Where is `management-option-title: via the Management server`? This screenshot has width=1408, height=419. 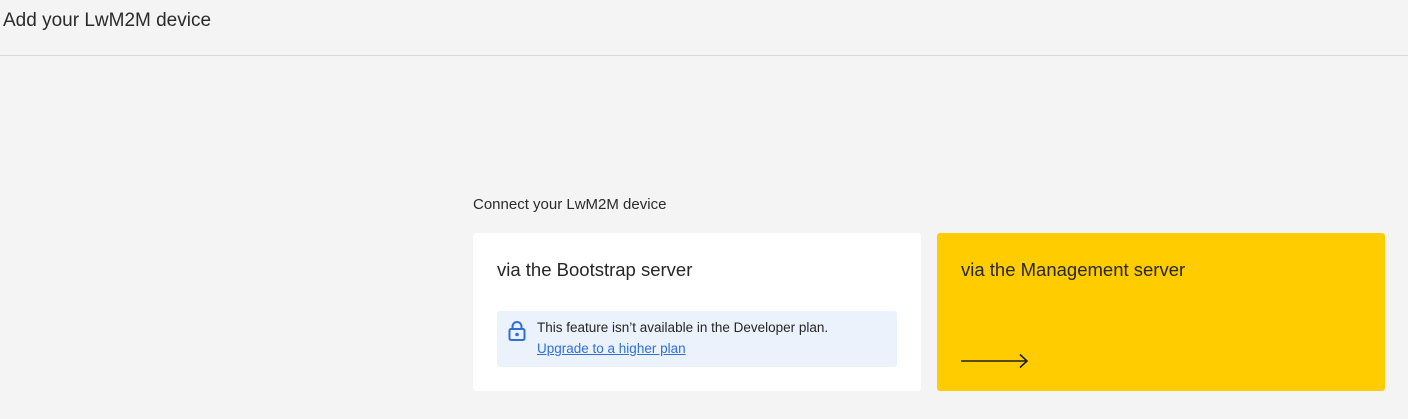
management-option-title: via the Management server is located at coordinates (1073, 269).